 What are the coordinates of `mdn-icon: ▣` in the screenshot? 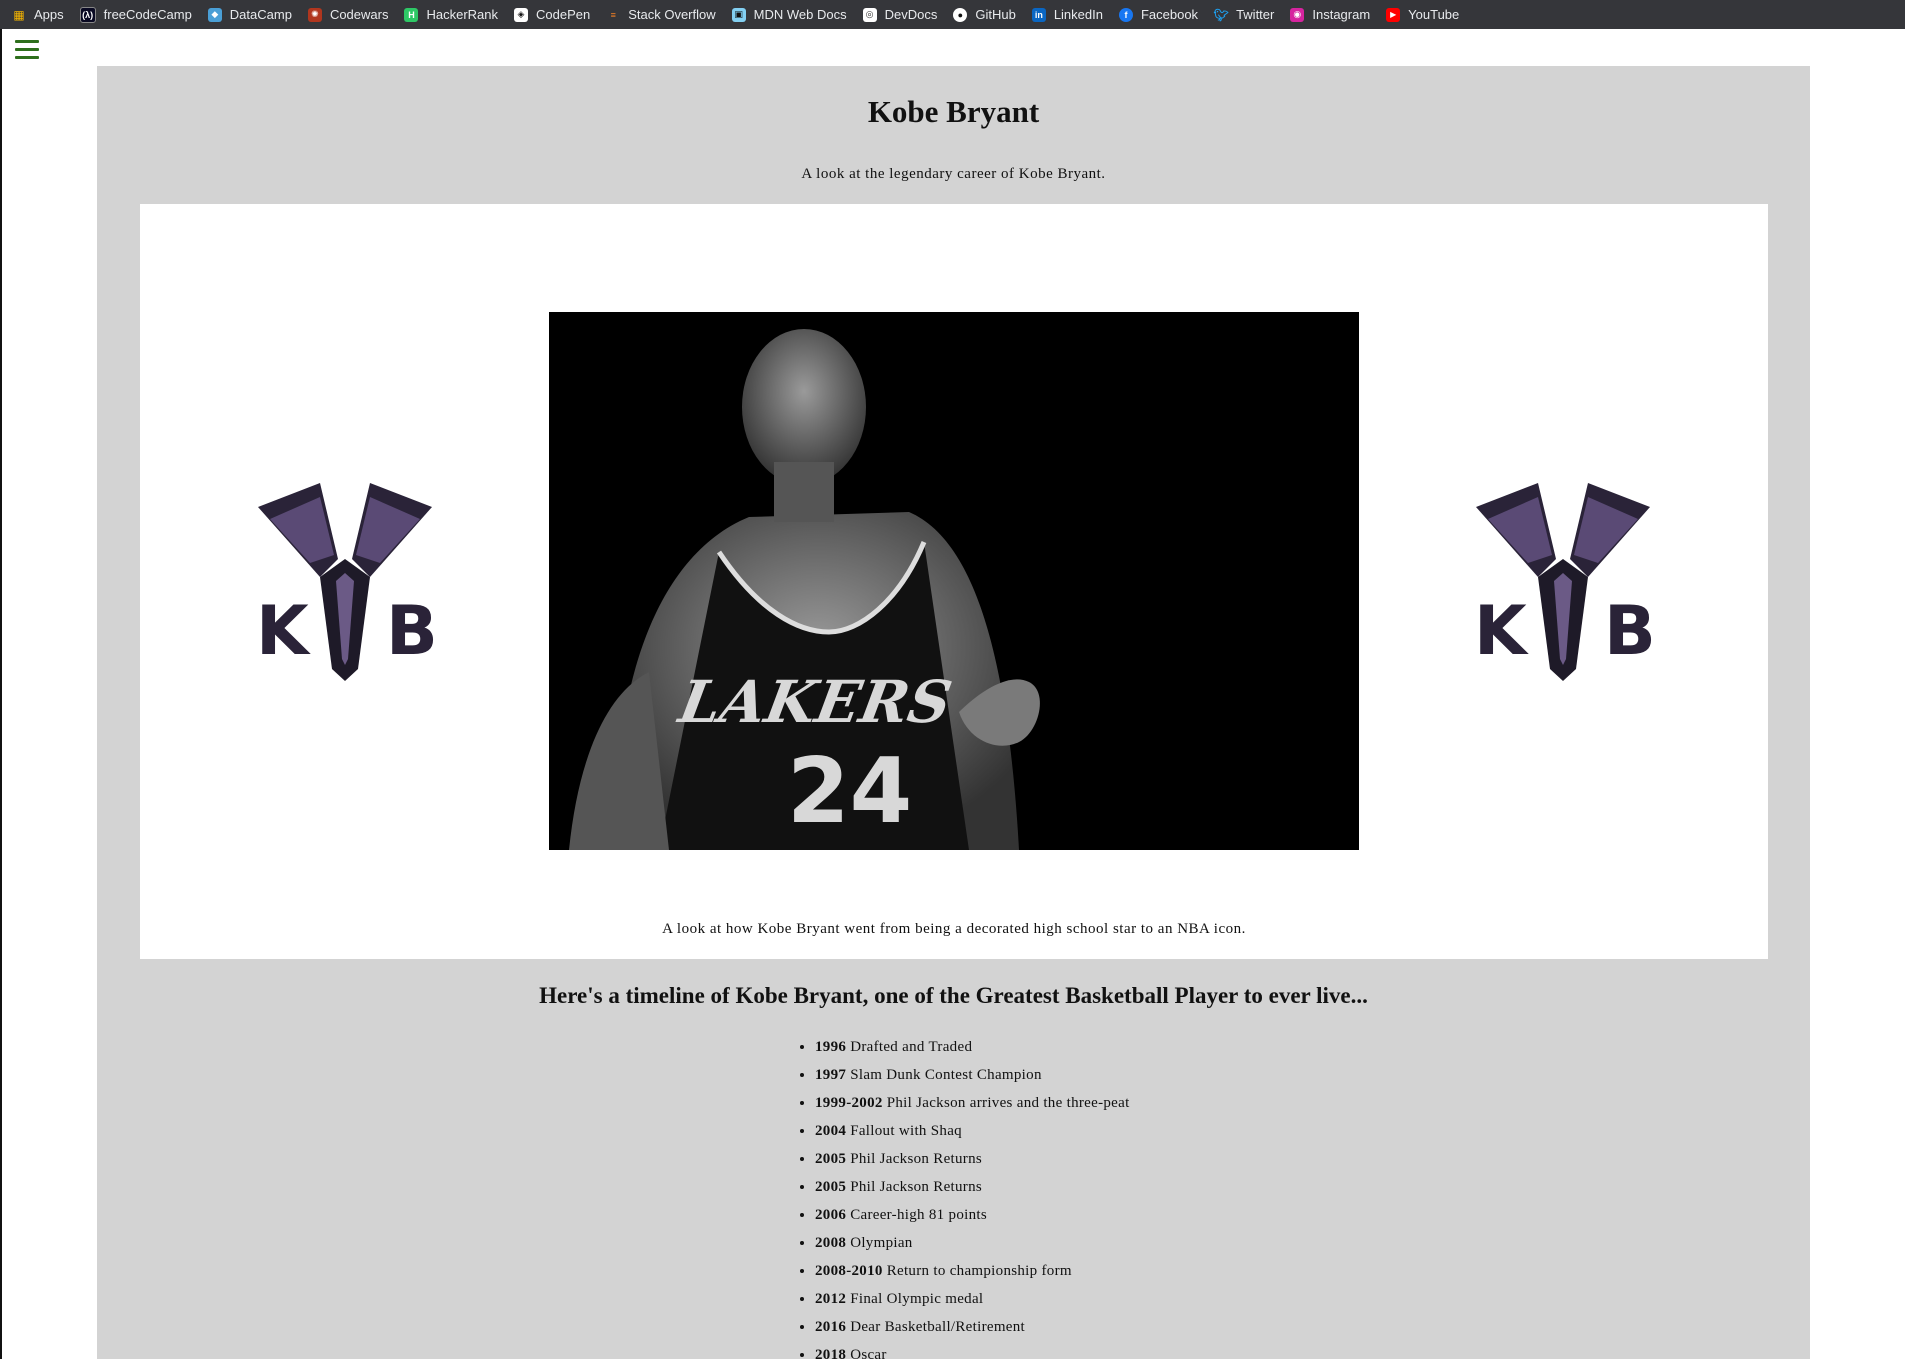 It's located at (738, 14).